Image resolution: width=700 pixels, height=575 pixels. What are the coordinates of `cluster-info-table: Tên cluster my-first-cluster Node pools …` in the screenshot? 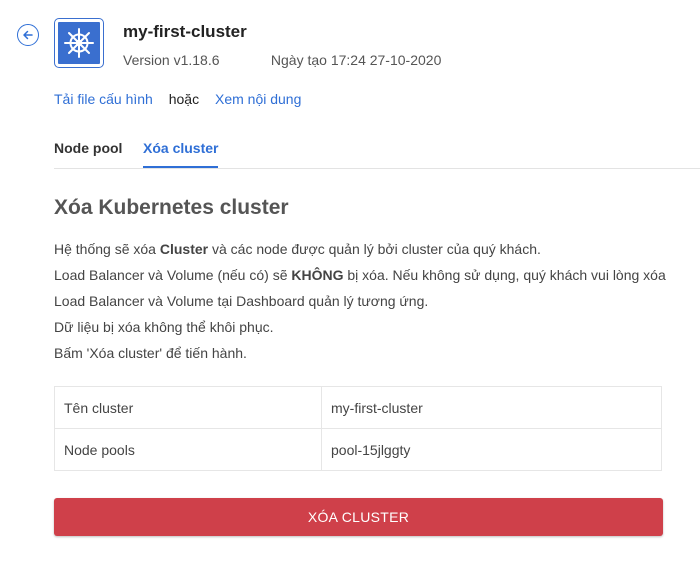 It's located at (358, 428).